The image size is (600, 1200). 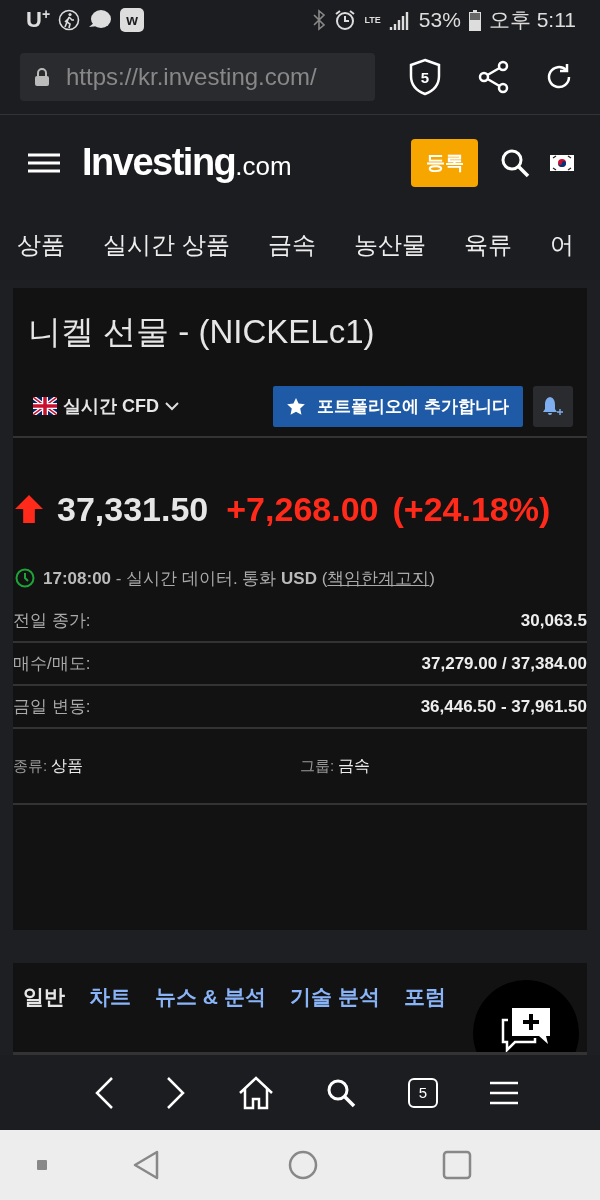 I want to click on app-icon: w, so click(x=132, y=20).